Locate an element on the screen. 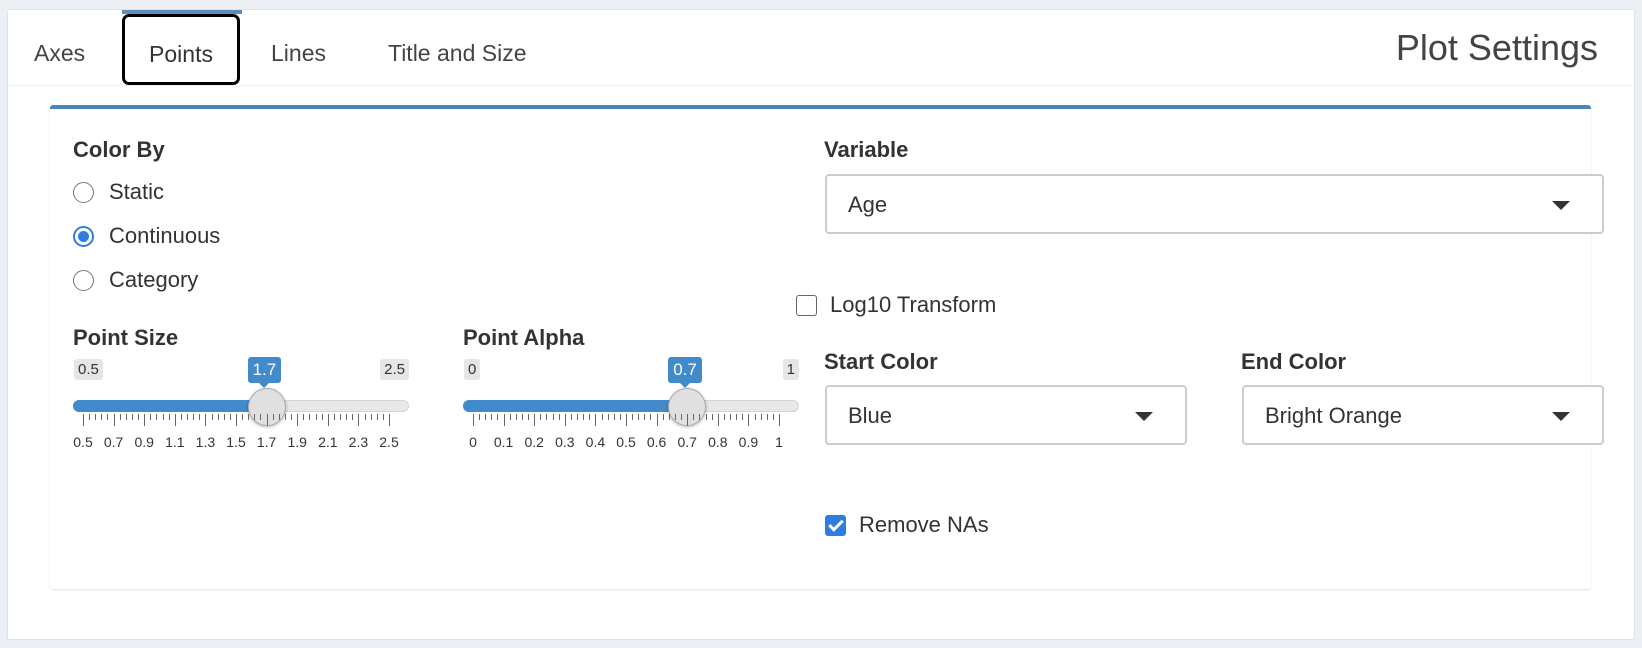 This screenshot has width=1642, height=648. slider-tick-label: 1.9 is located at coordinates (297, 442).